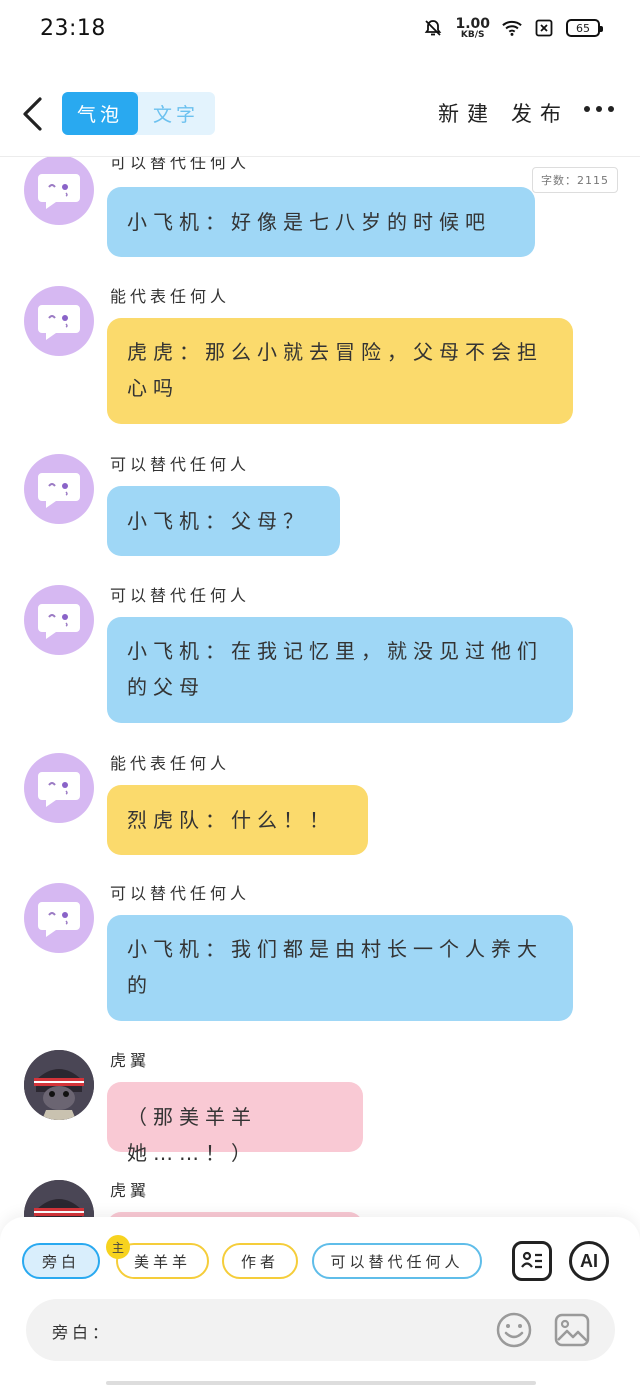  I want to click on role-chip-meiyangyang: 美羊羊, so click(162, 1261).